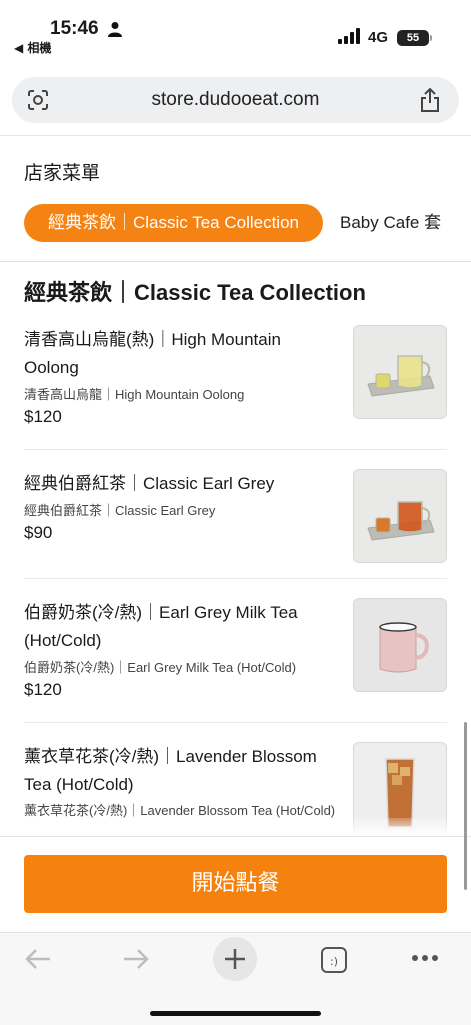 The width and height of the screenshot is (471, 1025). What do you see at coordinates (430, 100) in the screenshot?
I see `share-icon` at bounding box center [430, 100].